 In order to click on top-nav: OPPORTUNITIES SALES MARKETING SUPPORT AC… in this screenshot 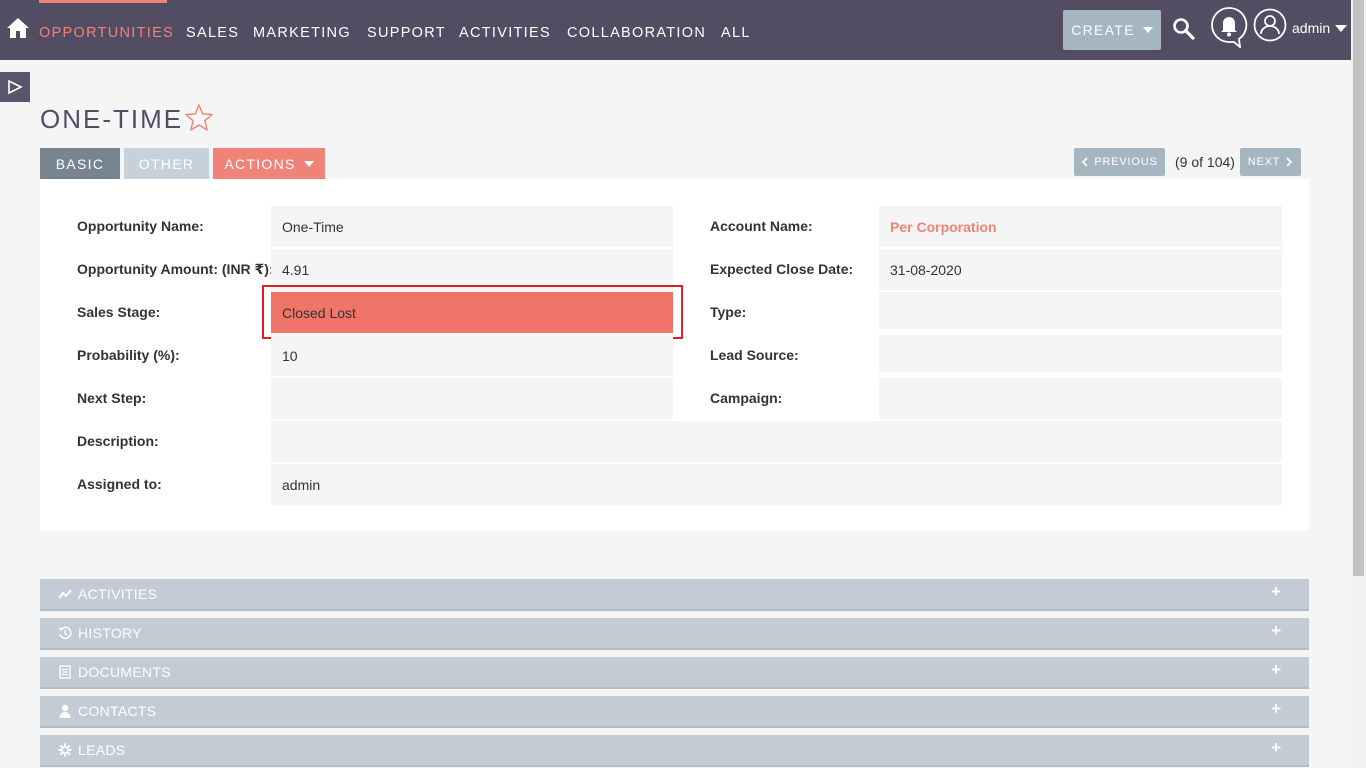, I will do `click(675, 30)`.